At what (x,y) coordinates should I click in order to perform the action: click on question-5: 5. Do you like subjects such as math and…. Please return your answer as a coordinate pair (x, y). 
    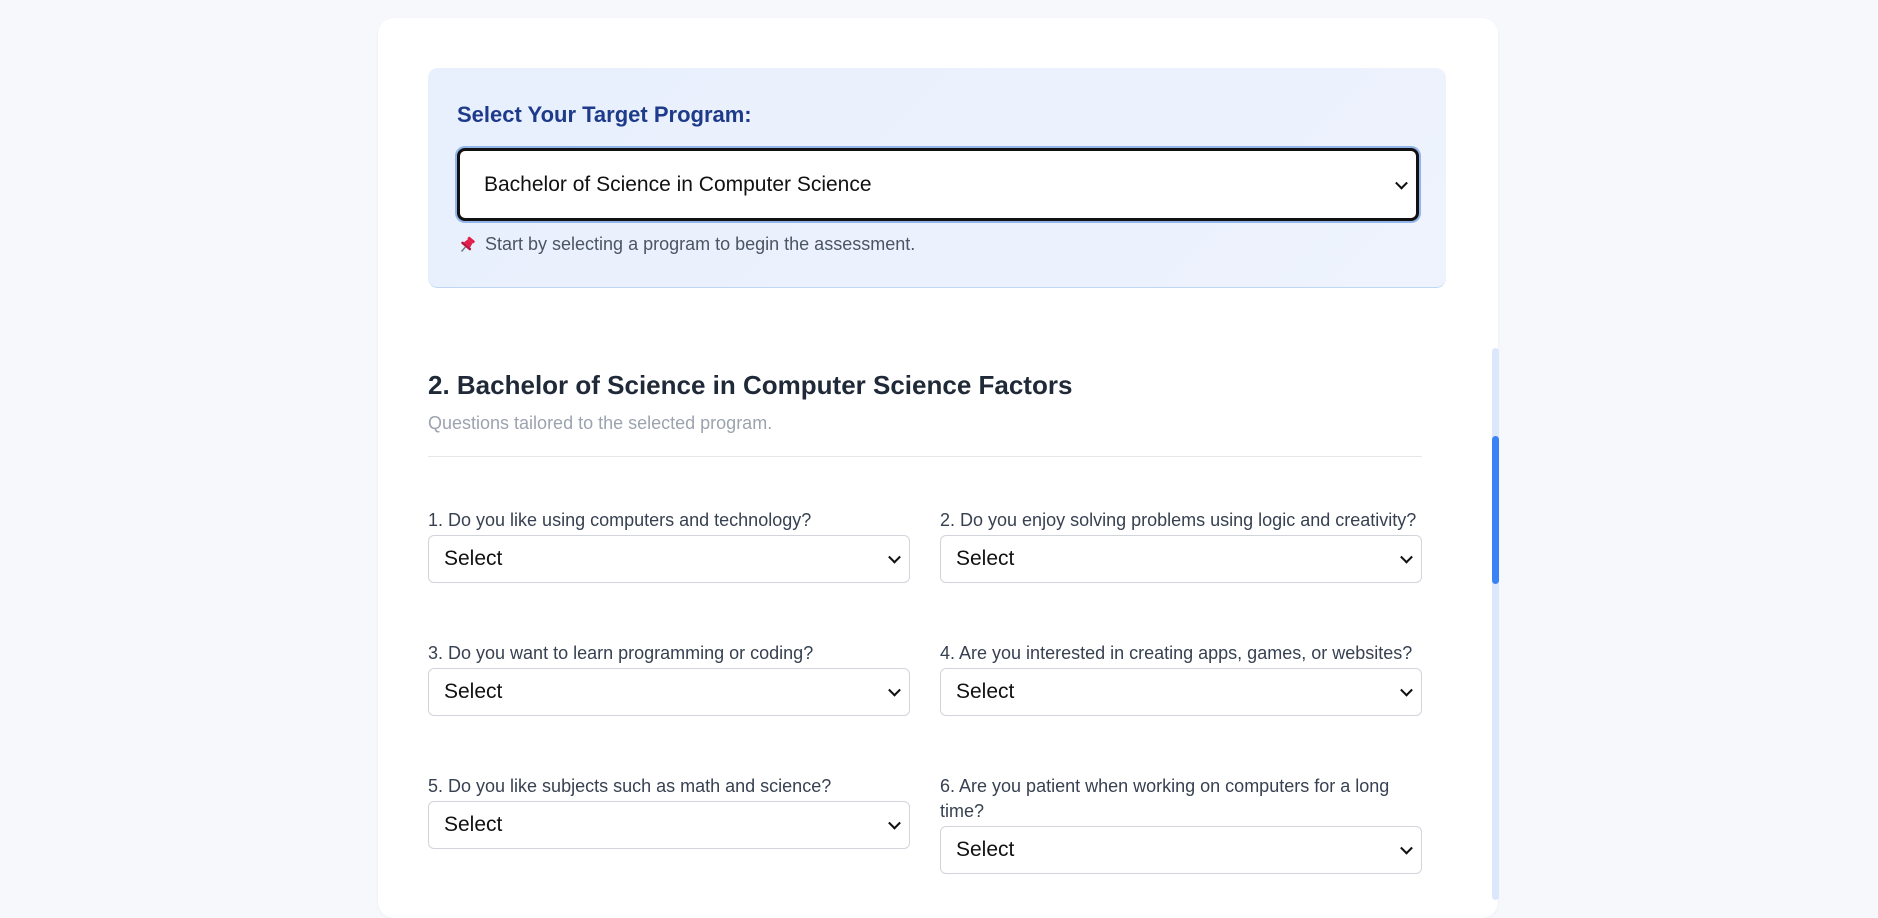
    Looking at the image, I should click on (669, 811).